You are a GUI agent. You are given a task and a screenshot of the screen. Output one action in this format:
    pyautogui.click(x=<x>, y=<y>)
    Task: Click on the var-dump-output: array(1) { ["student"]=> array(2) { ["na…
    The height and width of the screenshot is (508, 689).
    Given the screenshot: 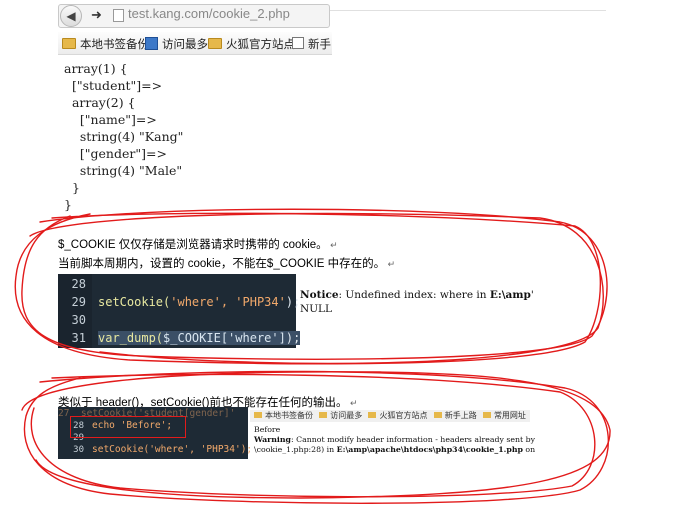 What is the action you would take?
    pyautogui.click(x=124, y=136)
    